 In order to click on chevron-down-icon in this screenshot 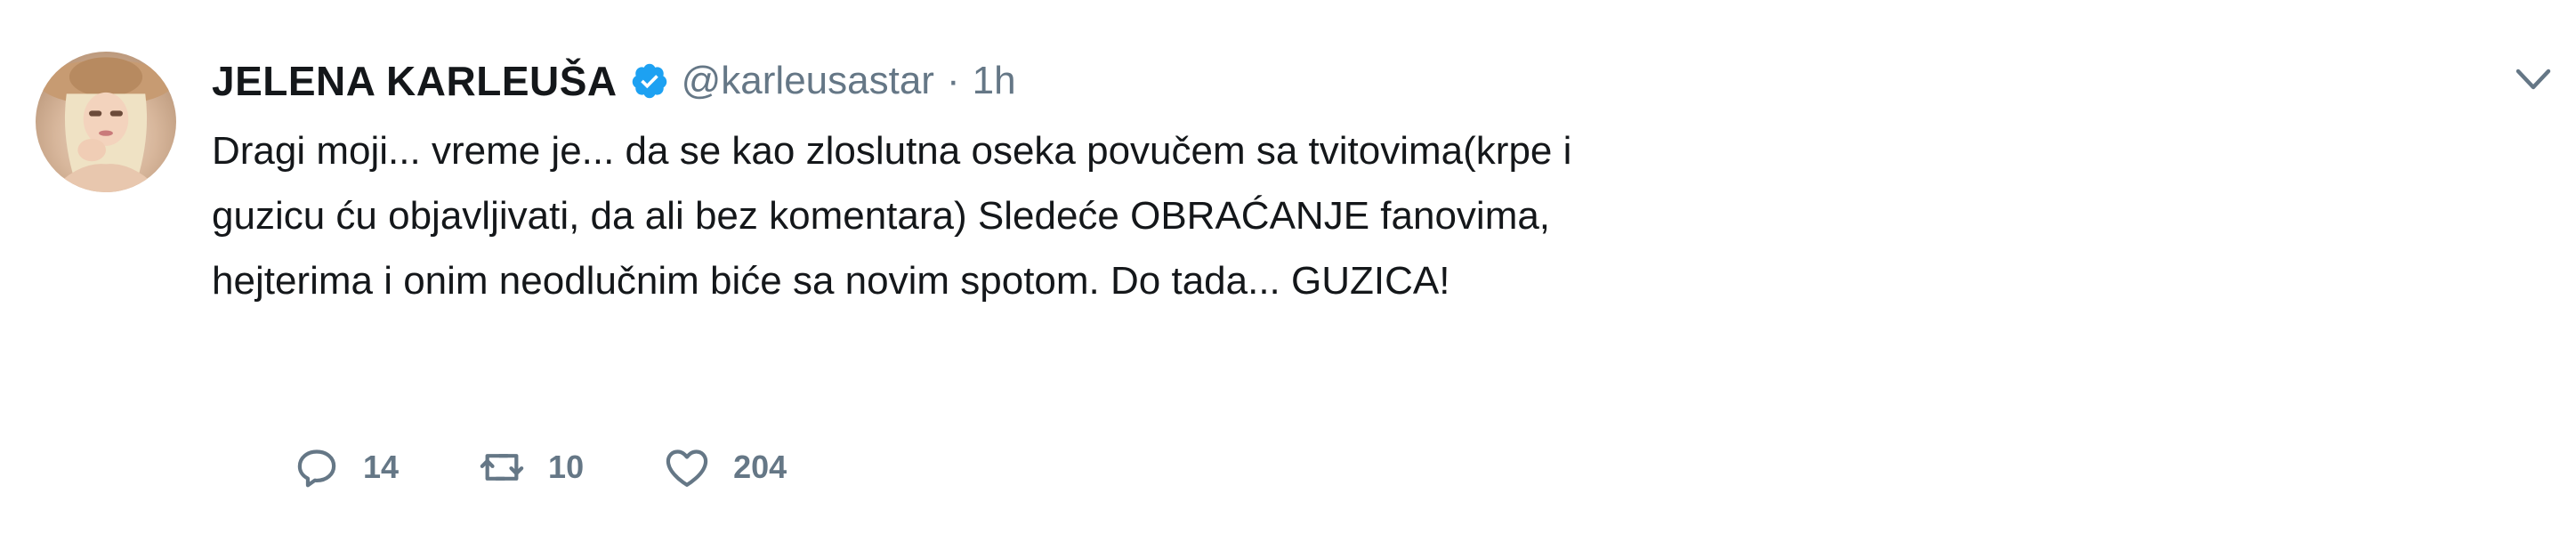, I will do `click(2533, 79)`.